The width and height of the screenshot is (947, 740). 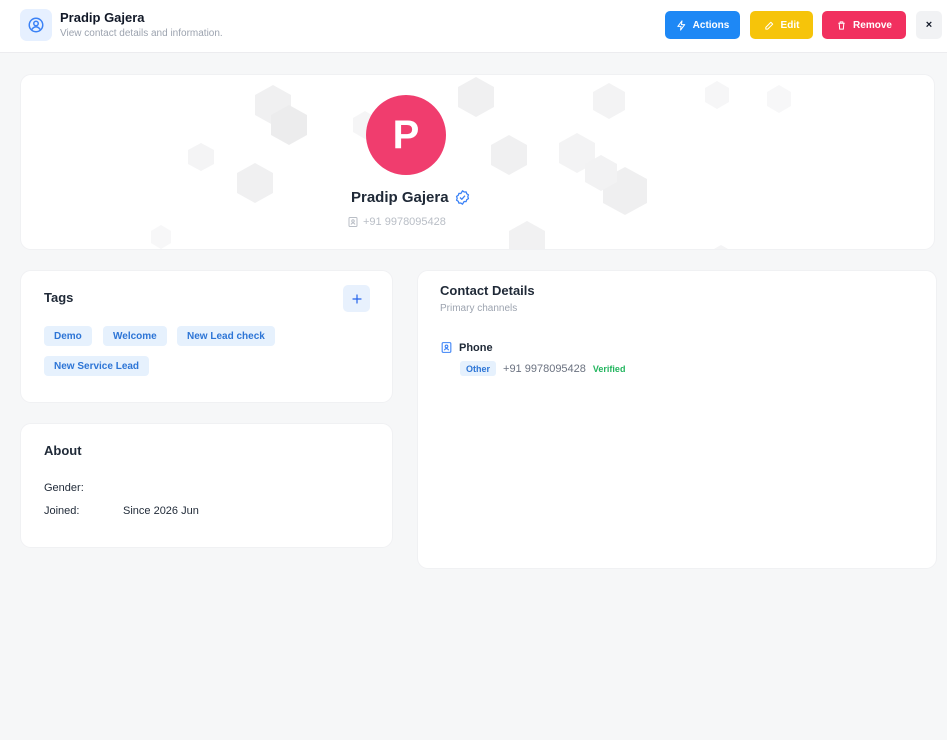 I want to click on plus-icon, so click(x=356, y=298).